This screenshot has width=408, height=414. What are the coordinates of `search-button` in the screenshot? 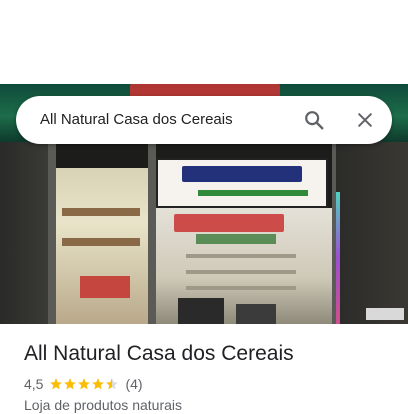 It's located at (314, 120).